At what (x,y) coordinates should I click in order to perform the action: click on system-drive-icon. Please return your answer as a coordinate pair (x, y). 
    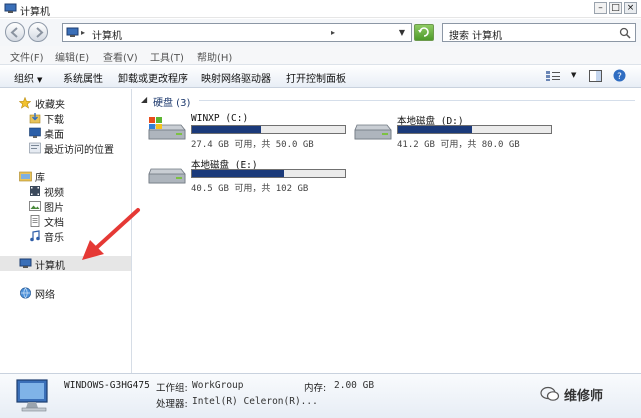
    Looking at the image, I should click on (167, 128).